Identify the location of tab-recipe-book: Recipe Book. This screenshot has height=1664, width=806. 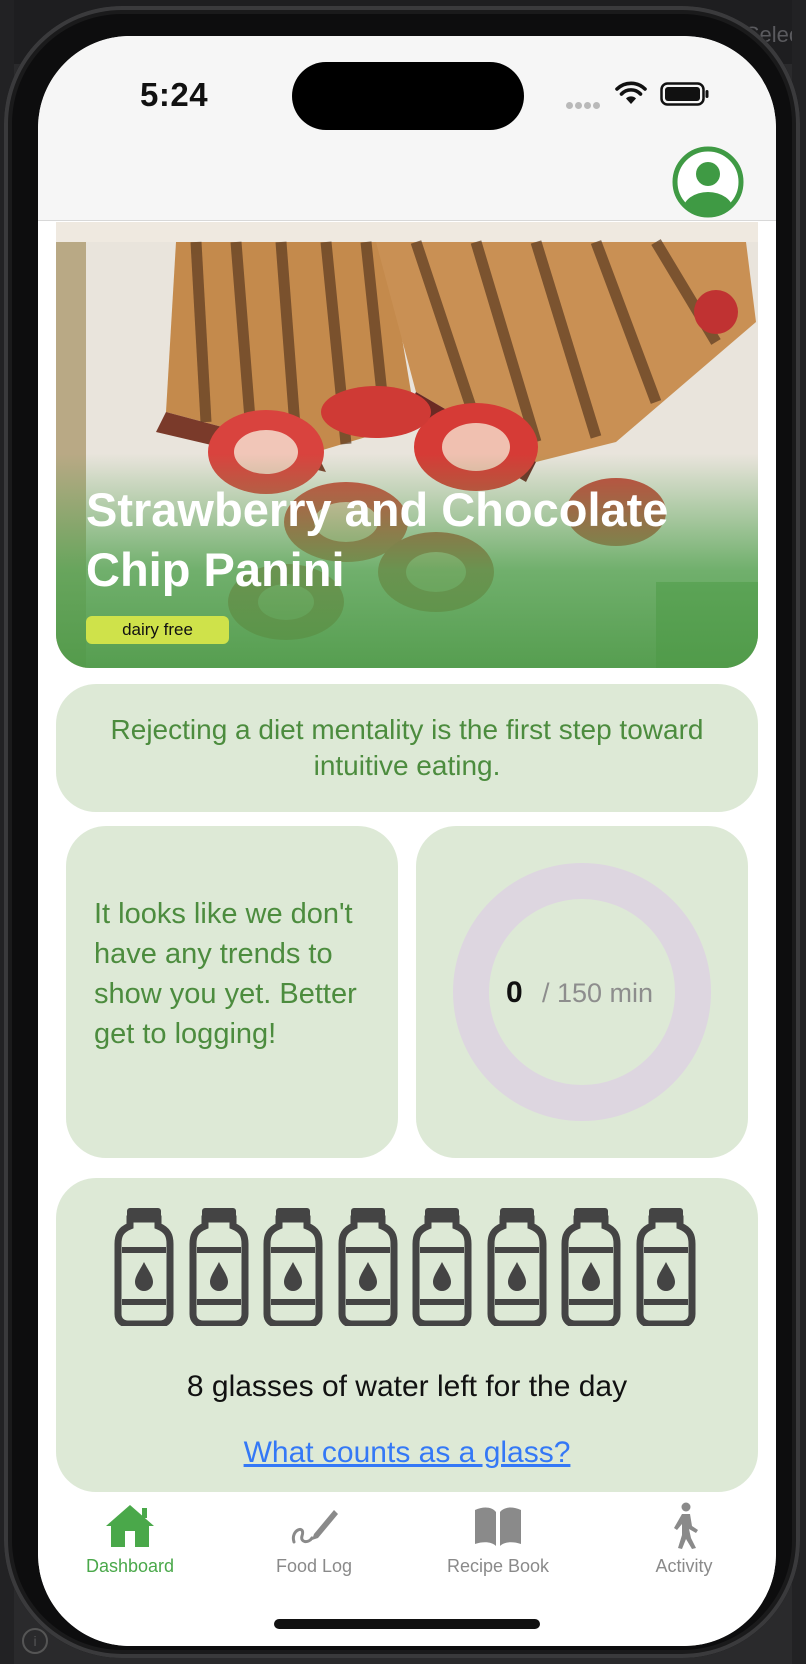
(498, 1539).